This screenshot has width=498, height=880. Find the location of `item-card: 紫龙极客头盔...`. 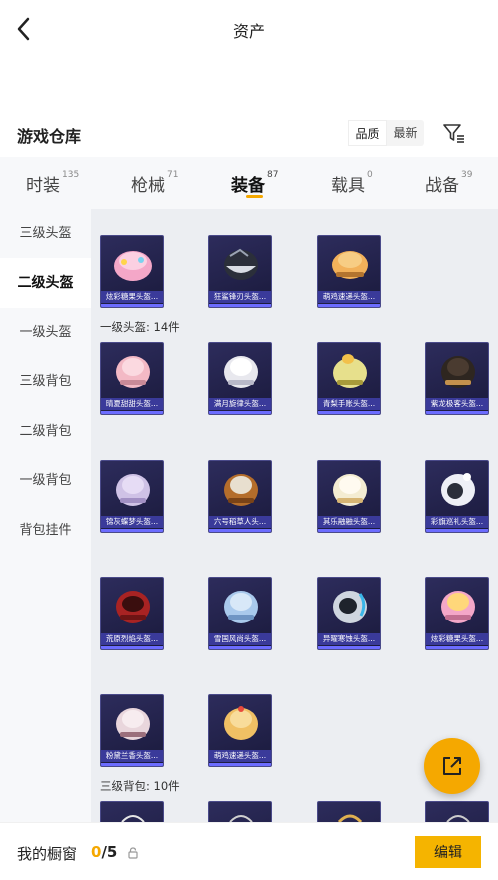

item-card: 紫龙极客头盔... is located at coordinates (457, 378).